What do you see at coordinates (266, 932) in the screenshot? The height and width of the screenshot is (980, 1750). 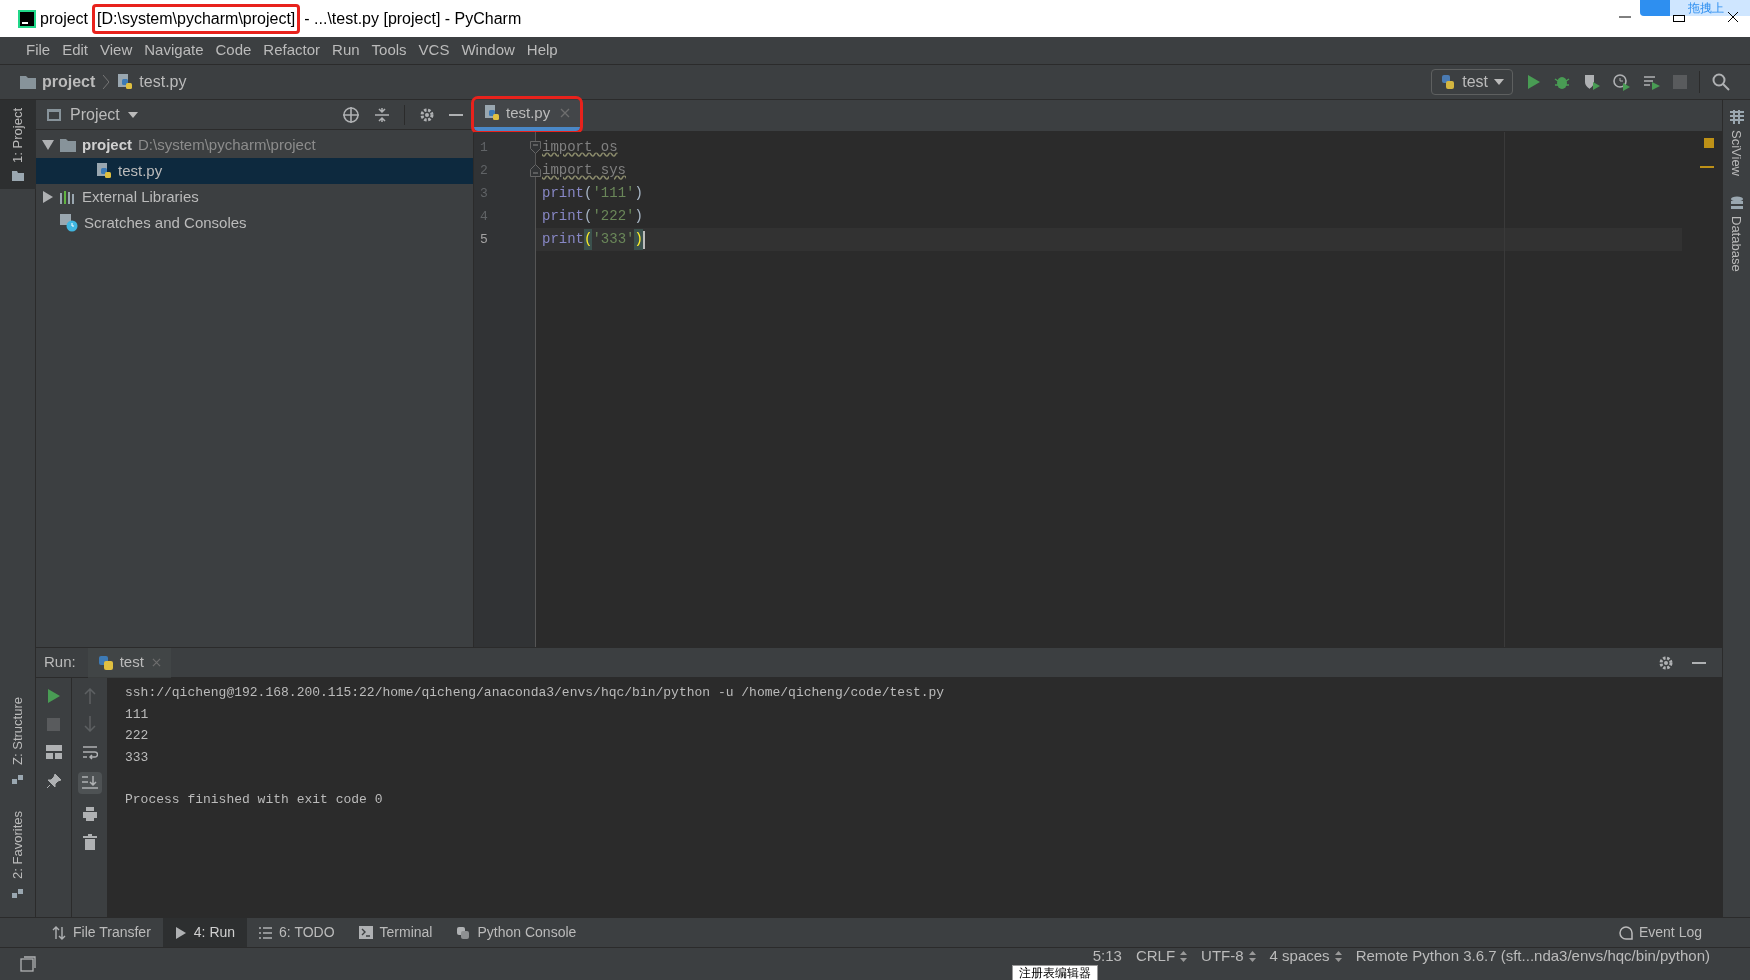 I see `todo-icon` at bounding box center [266, 932].